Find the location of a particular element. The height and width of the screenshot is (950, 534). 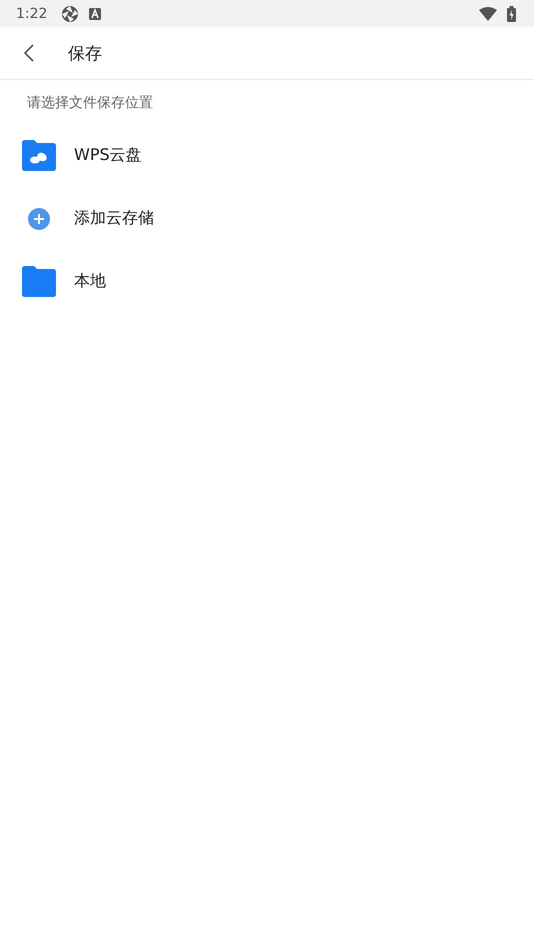

battery-icon is located at coordinates (511, 14).